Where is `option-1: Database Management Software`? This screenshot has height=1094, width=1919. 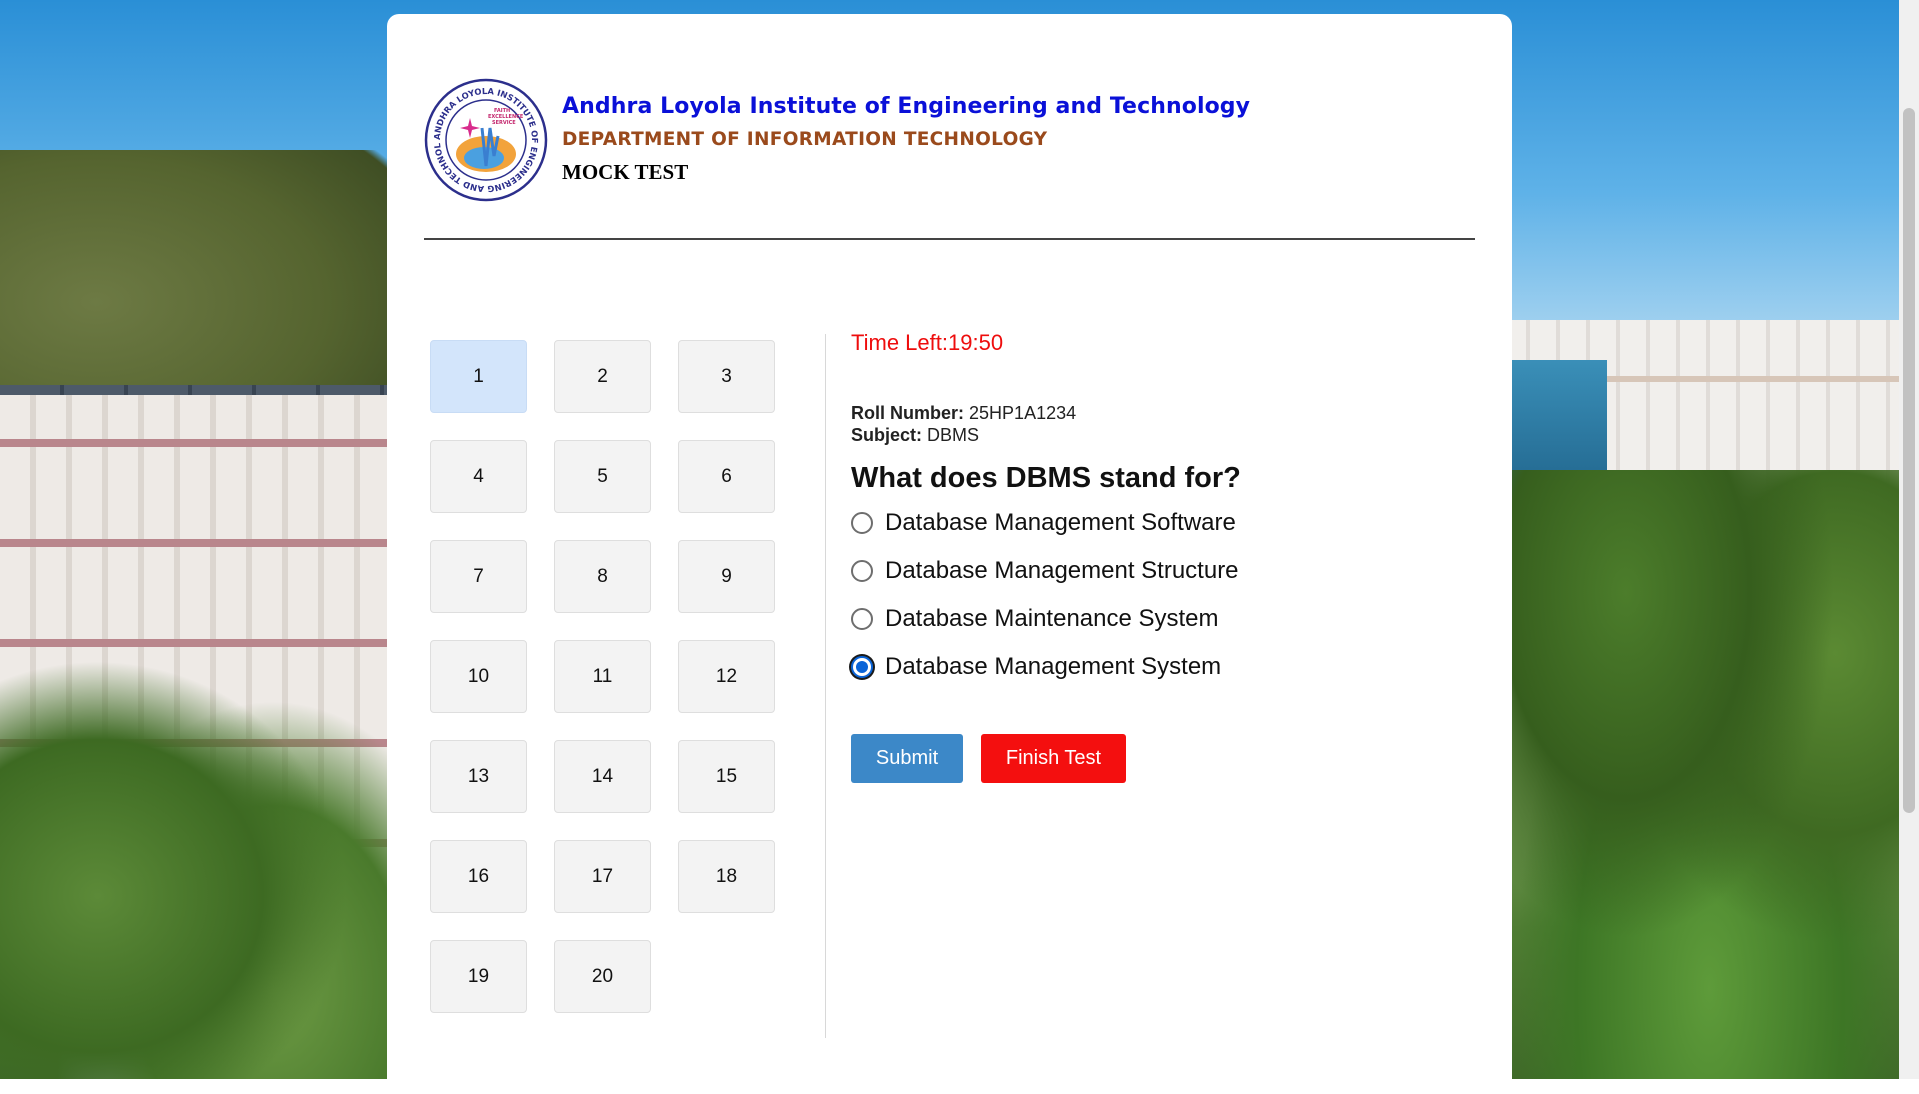
option-1: Database Management Software is located at coordinates (1043, 523).